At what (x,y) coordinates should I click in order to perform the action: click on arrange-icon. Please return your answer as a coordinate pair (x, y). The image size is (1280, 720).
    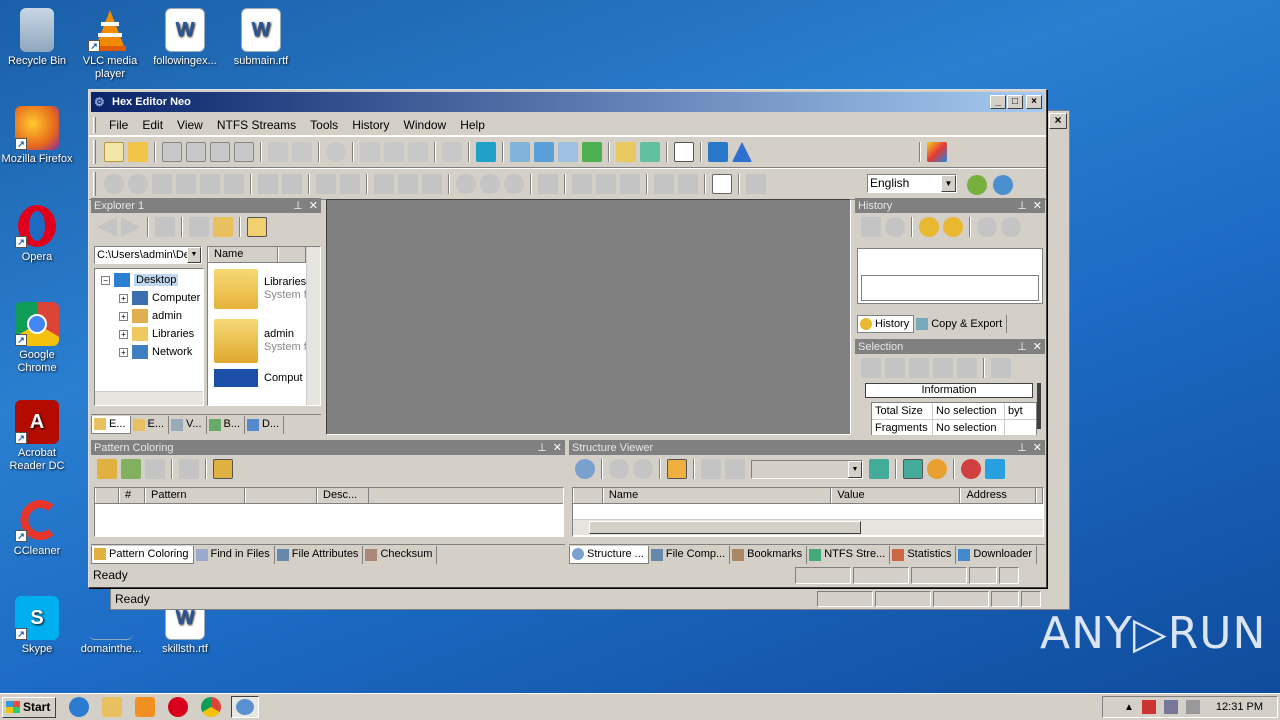
    Looking at the image, I should click on (418, 152).